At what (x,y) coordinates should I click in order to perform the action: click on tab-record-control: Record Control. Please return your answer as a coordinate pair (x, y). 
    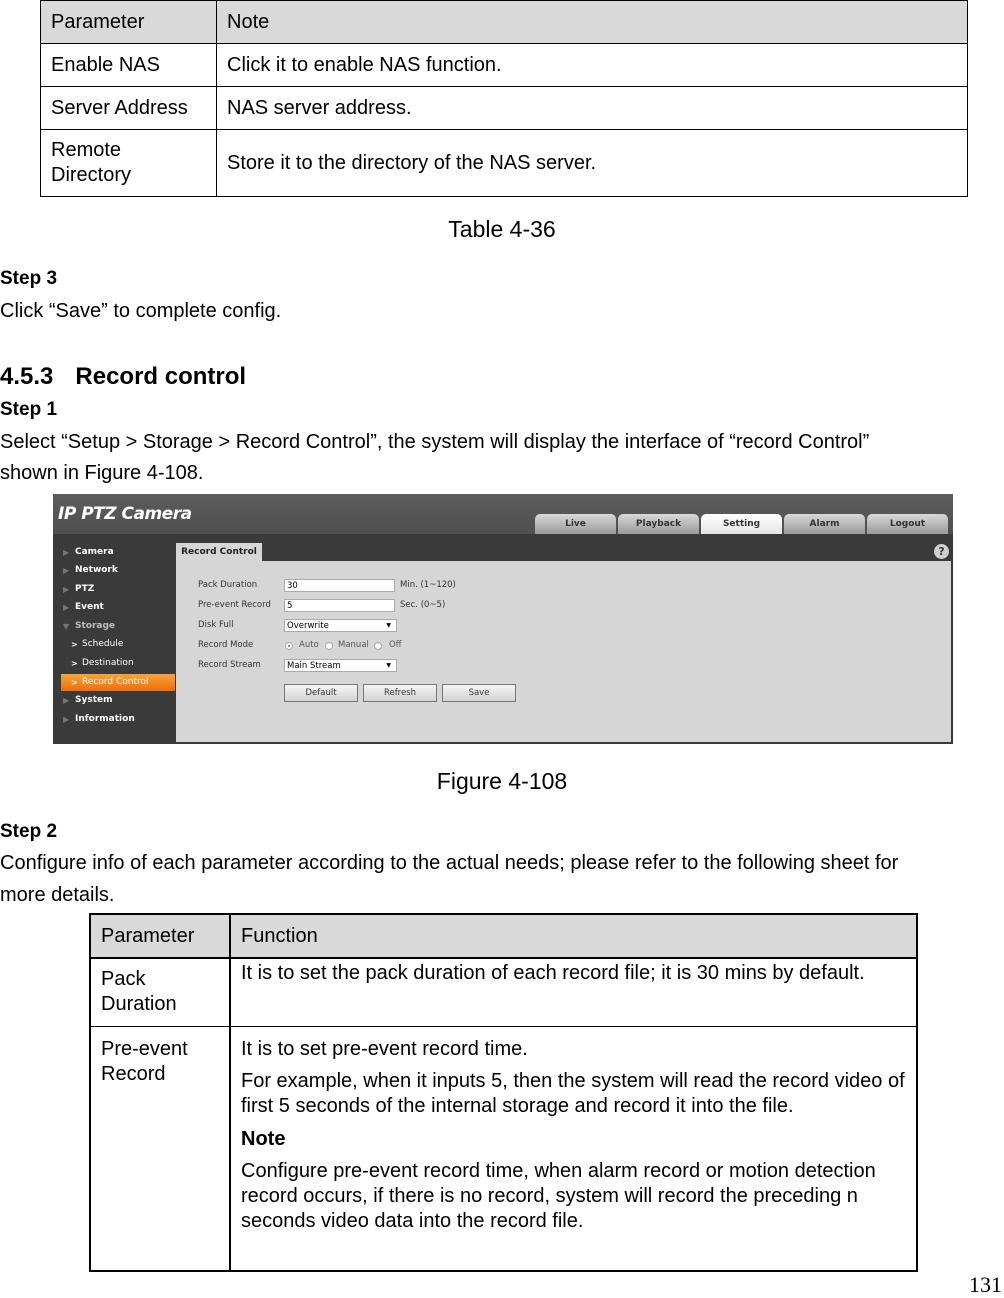
    Looking at the image, I should click on (219, 552).